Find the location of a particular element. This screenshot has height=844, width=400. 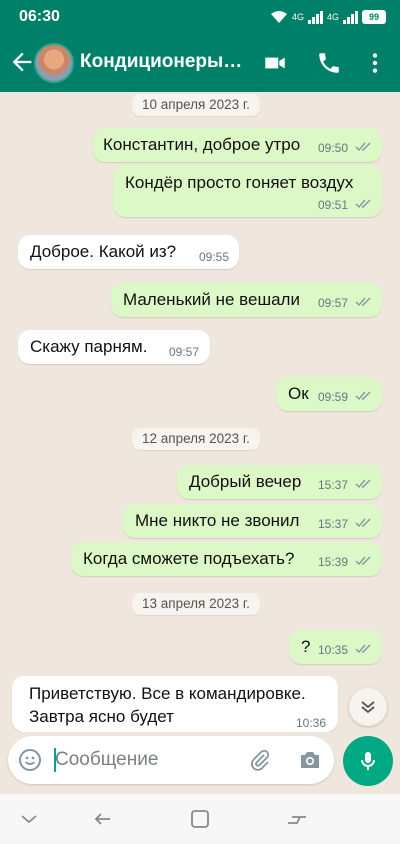

message-outgoing: Мне никто не звонил 15:37 is located at coordinates (252, 521).